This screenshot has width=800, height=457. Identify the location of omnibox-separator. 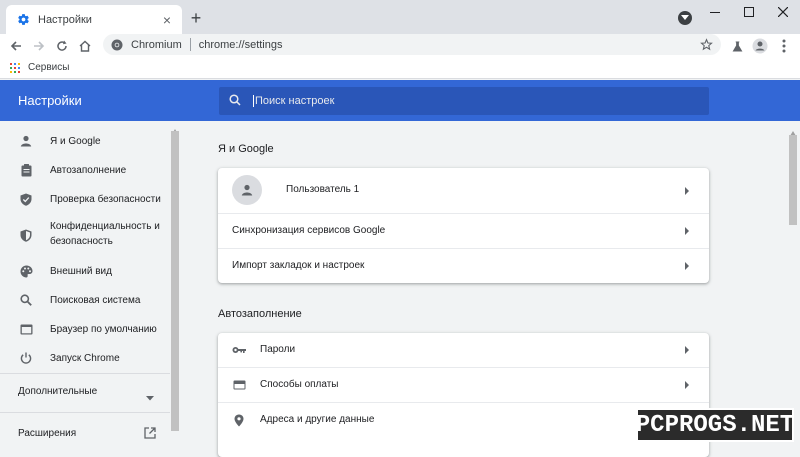
(190, 44).